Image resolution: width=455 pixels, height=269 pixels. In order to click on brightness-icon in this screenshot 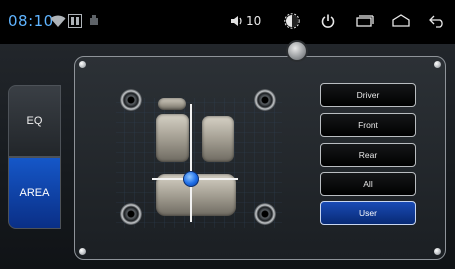, I will do `click(292, 21)`.